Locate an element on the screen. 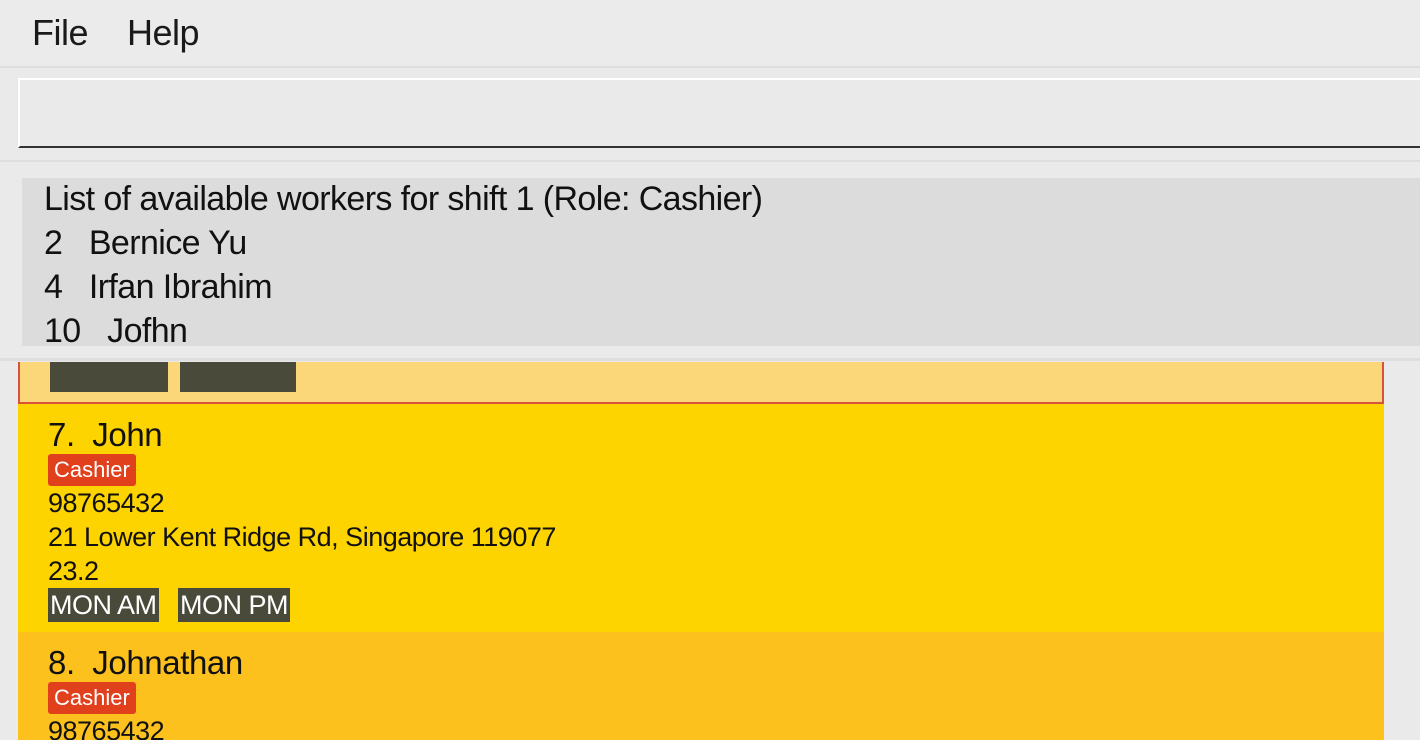  command-input is located at coordinates (720, 113).